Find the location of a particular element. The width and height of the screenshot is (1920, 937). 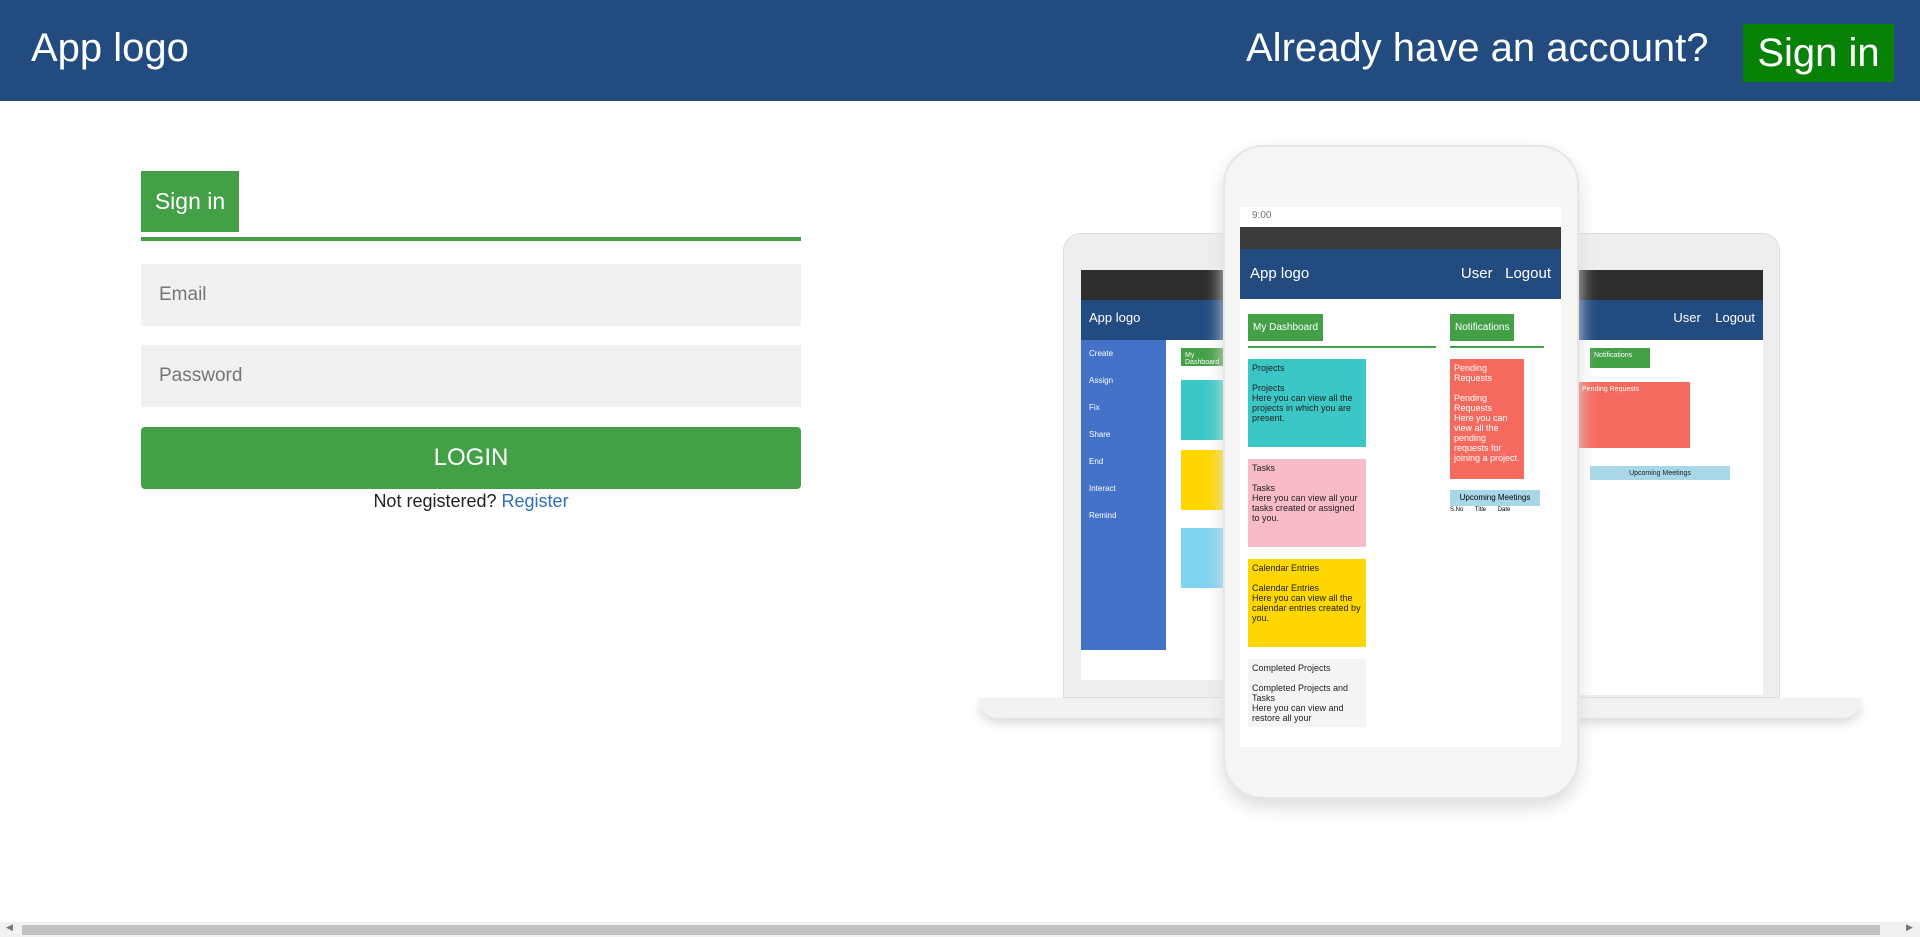

phone-meetings-table: S.No Title Date is located at coordinates (1495, 510).